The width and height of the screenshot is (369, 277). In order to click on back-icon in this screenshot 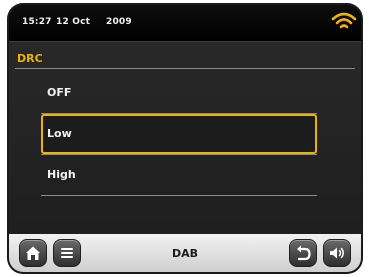, I will do `click(304, 253)`.